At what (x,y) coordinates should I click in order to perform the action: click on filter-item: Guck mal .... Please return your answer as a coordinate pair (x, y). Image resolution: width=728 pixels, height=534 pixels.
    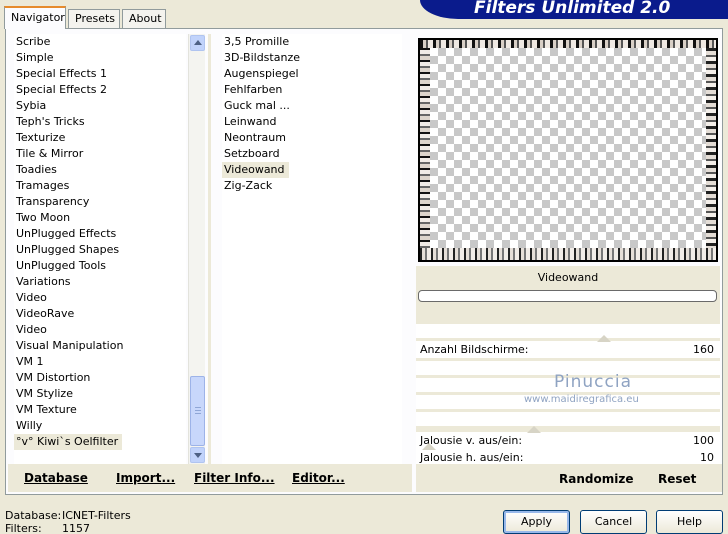
    Looking at the image, I should click on (312, 106).